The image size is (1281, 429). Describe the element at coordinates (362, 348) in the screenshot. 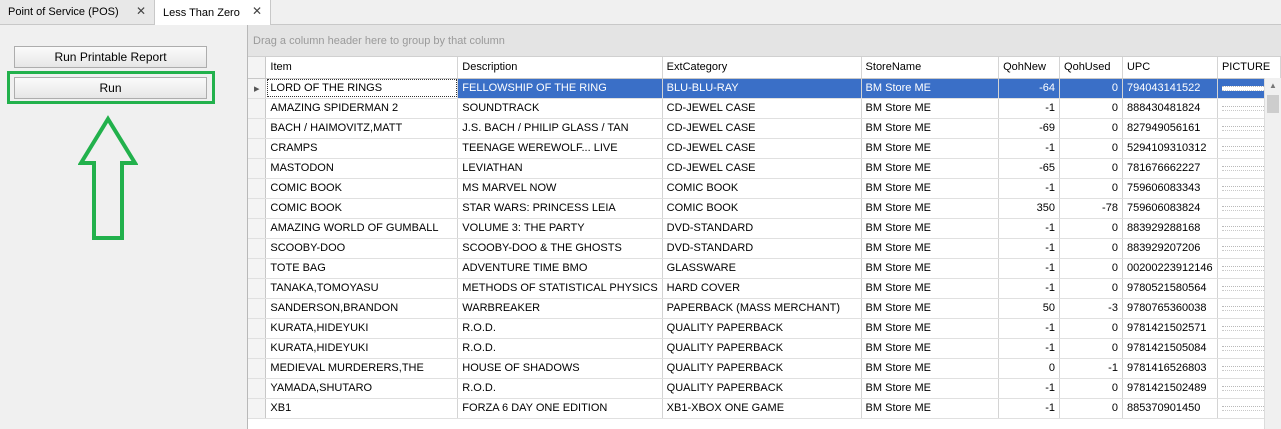

I see `cell-item: KURATA,HIDEYUKI` at that location.